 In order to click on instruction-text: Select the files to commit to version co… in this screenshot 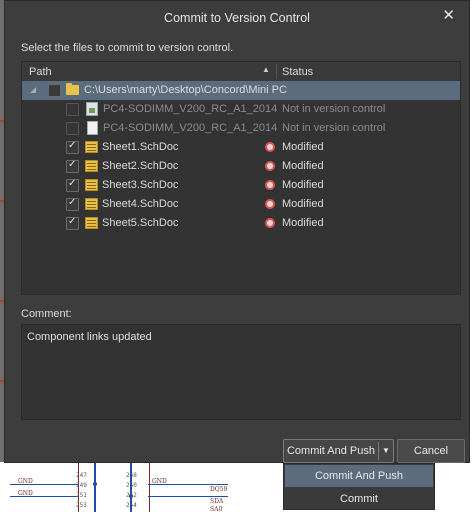, I will do `click(127, 48)`.